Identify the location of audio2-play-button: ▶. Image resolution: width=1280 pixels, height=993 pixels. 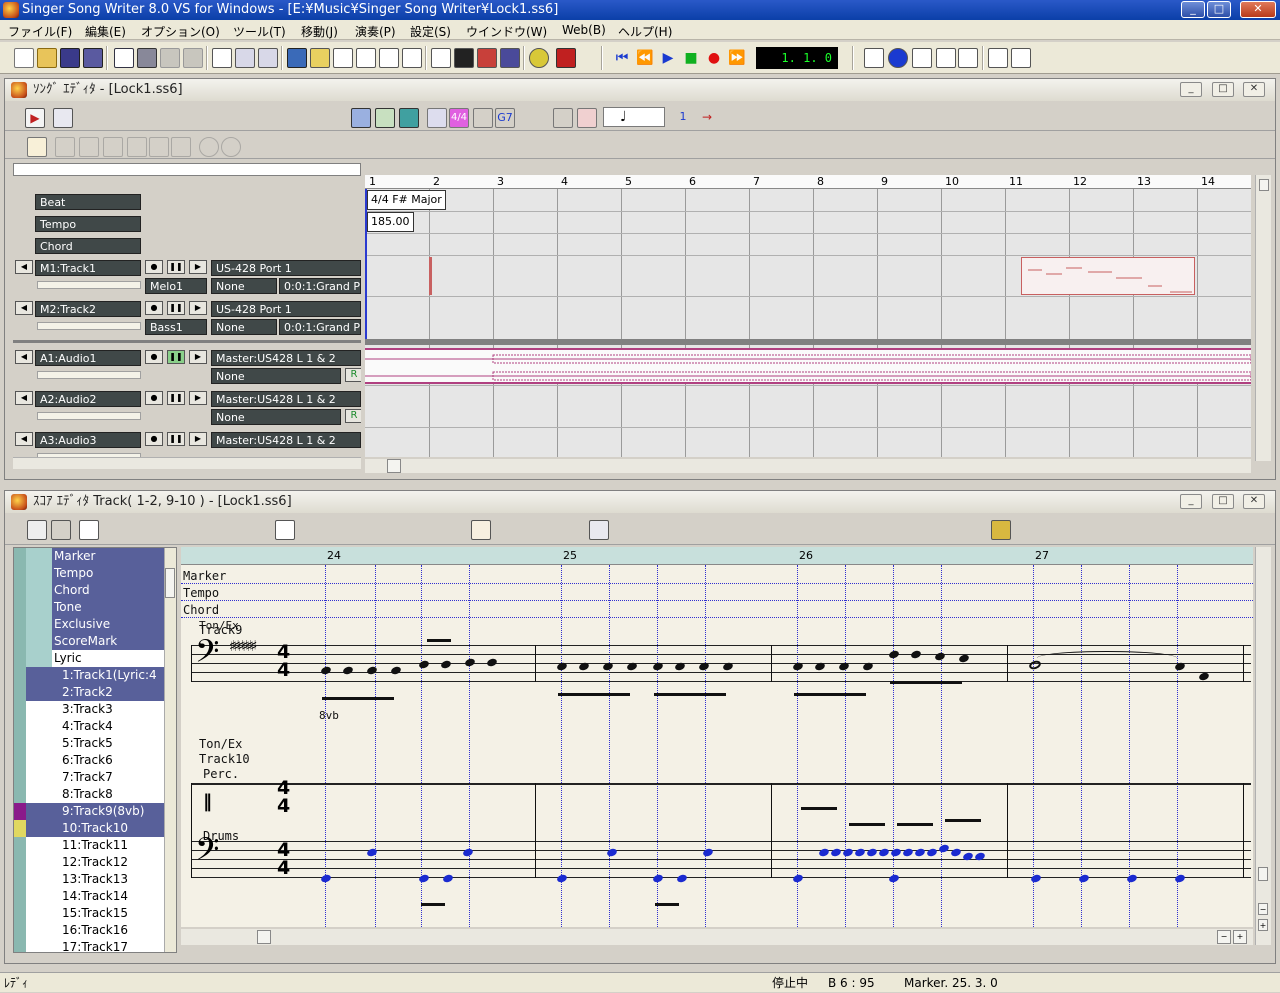
(198, 398).